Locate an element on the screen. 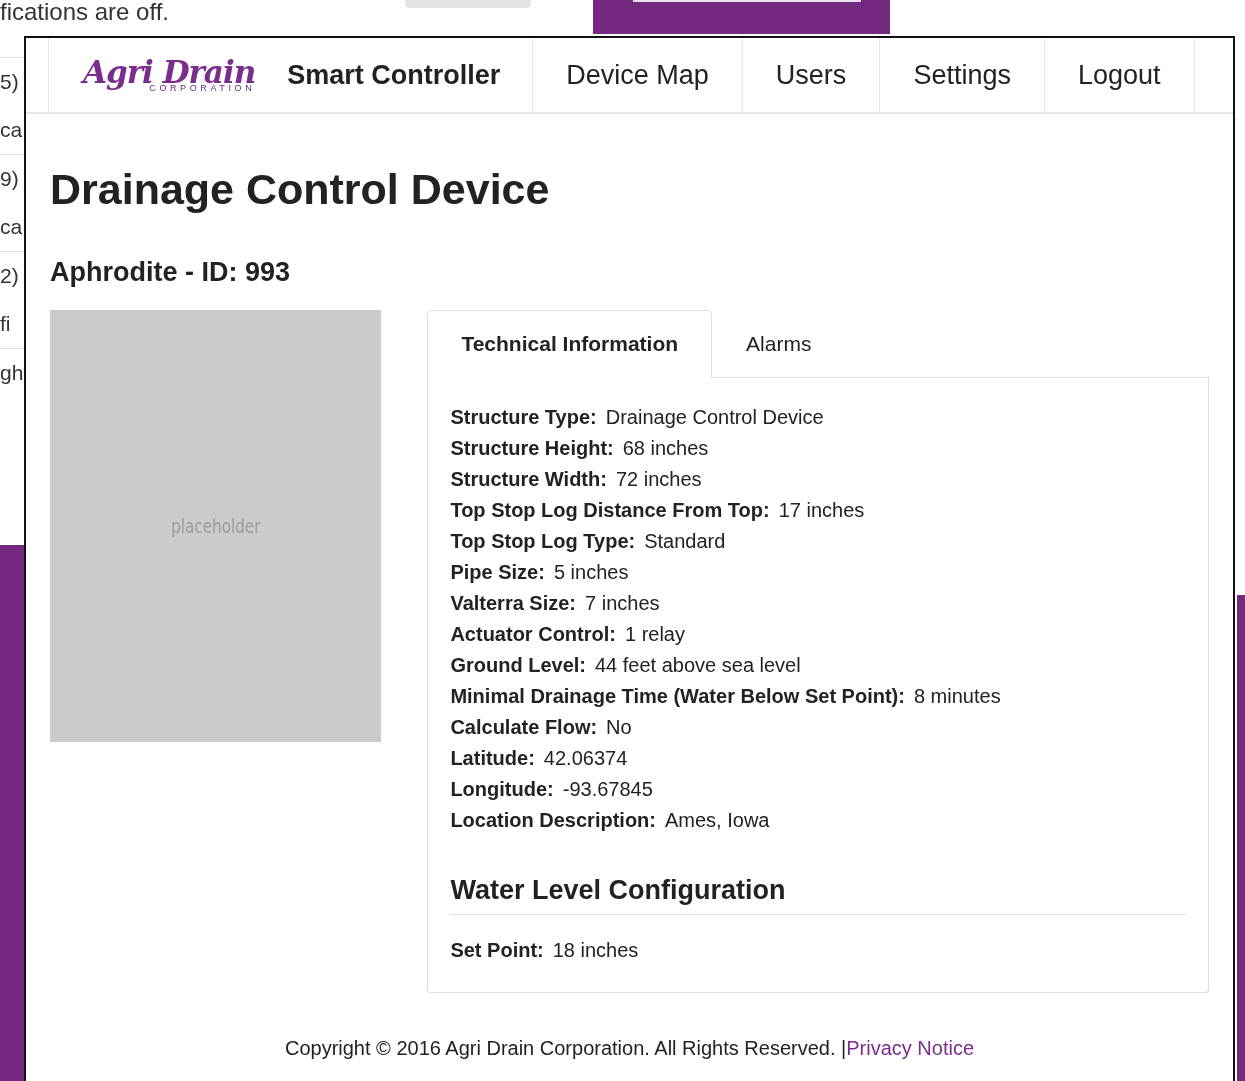 The image size is (1245, 1081). nav-link: Settings is located at coordinates (962, 75).